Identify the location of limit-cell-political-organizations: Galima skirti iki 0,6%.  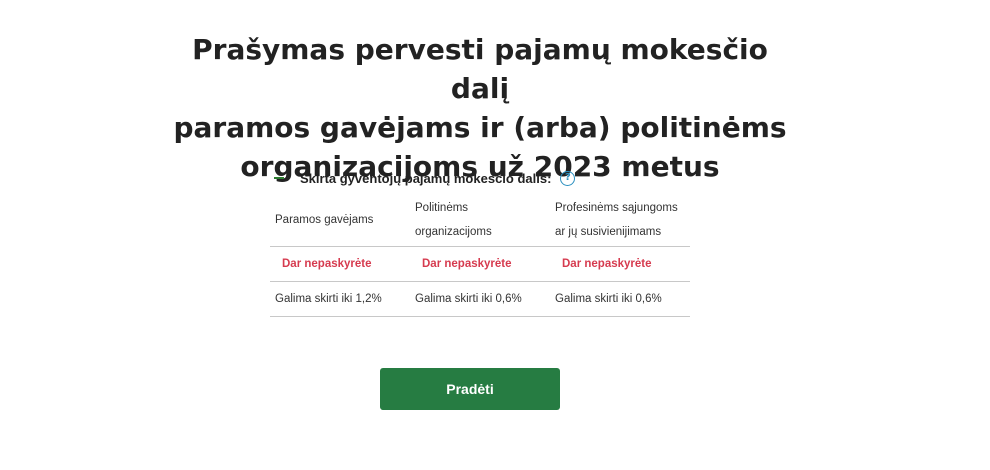
(480, 299).